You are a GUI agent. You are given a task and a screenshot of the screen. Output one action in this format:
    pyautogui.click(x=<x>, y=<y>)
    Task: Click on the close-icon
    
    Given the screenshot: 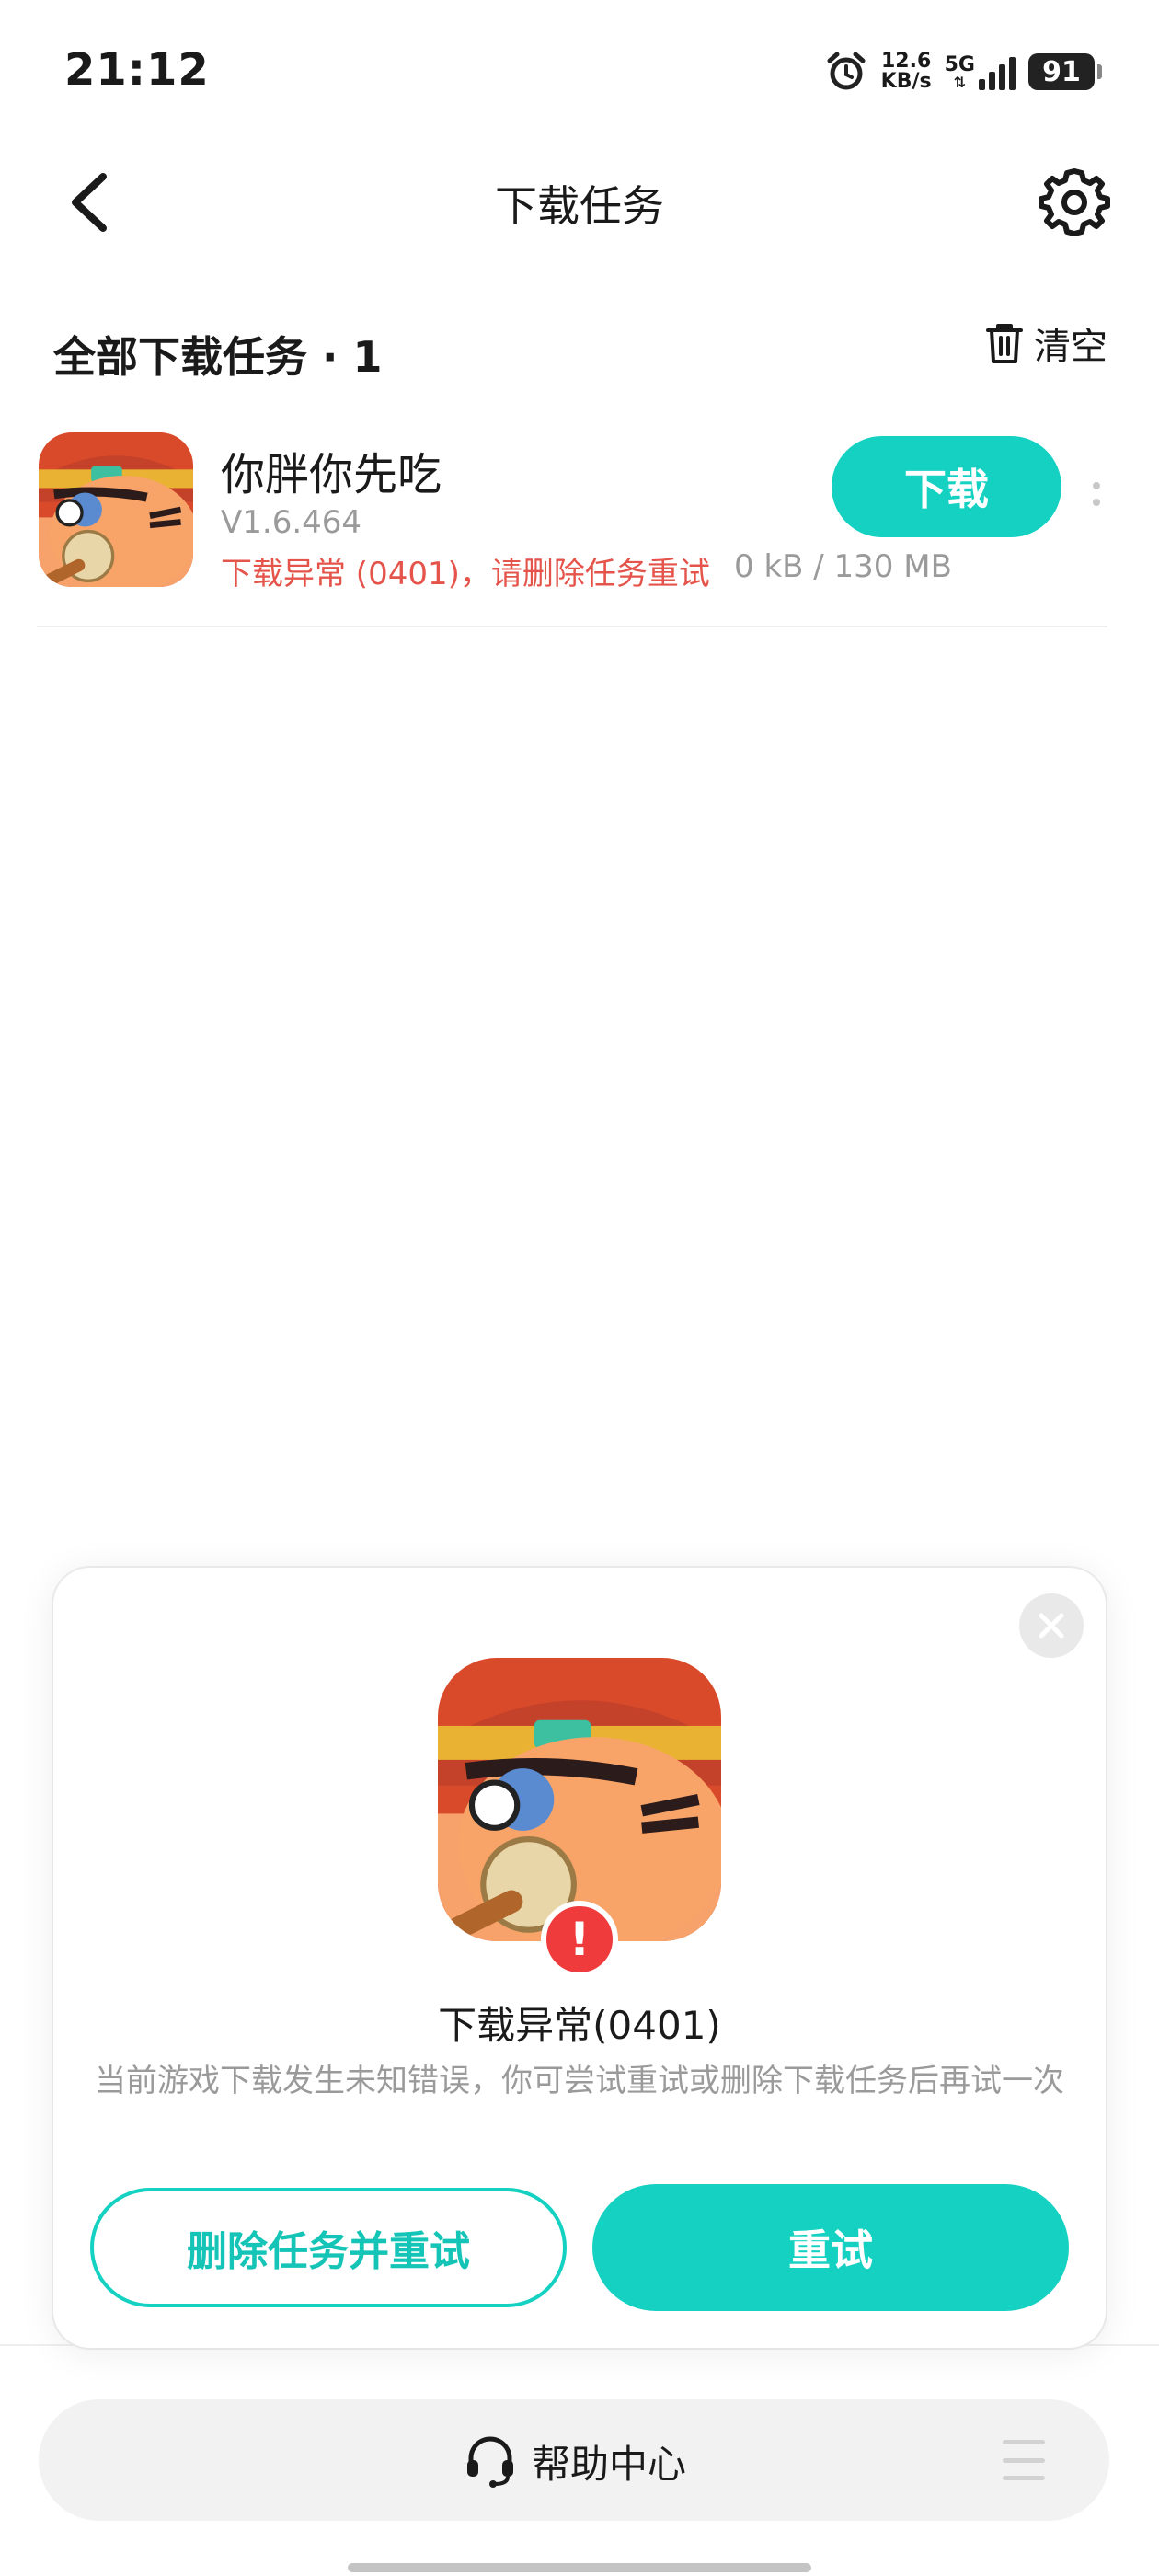 What is the action you would take?
    pyautogui.click(x=1051, y=1626)
    